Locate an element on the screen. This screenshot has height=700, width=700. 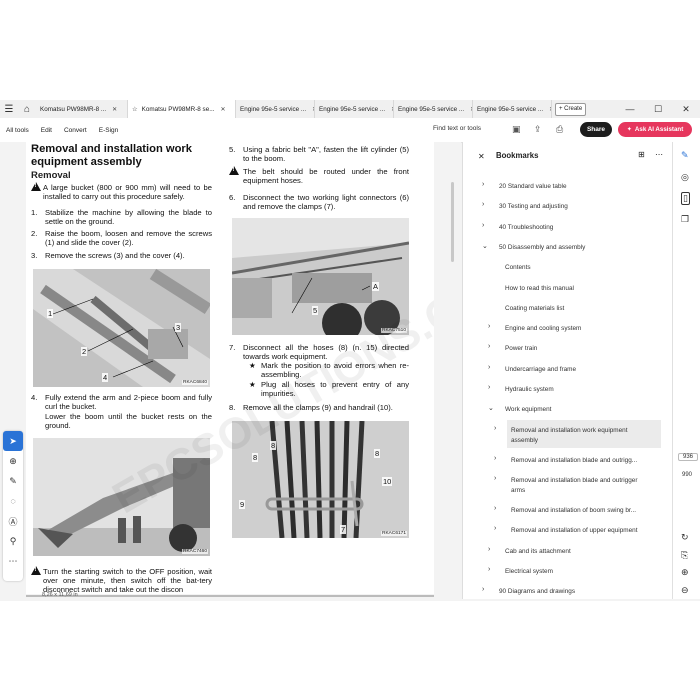
bookmark-item: Contents is located at coordinates (568, 267).